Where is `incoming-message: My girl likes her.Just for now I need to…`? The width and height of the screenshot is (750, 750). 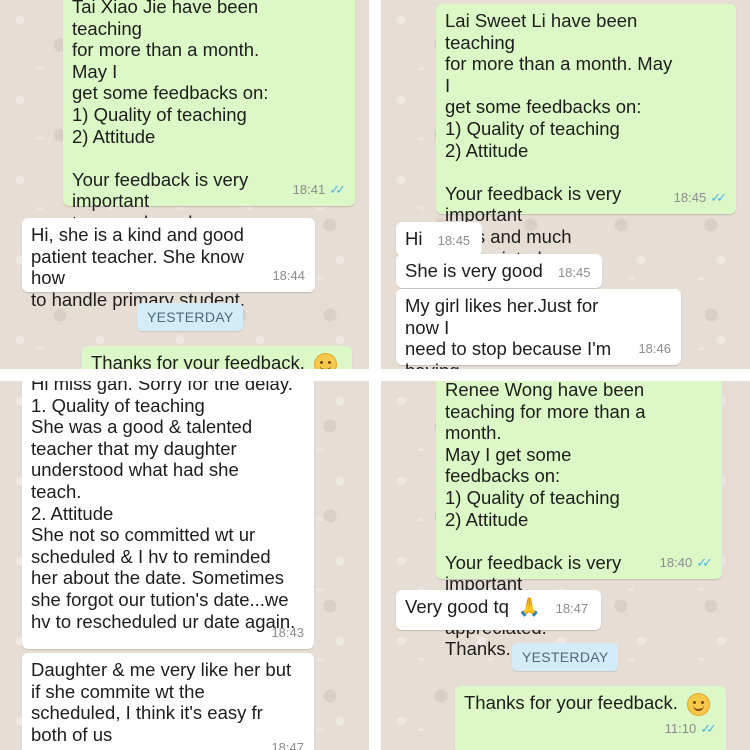
incoming-message: My girl likes her.Just for now I need to… is located at coordinates (538, 329).